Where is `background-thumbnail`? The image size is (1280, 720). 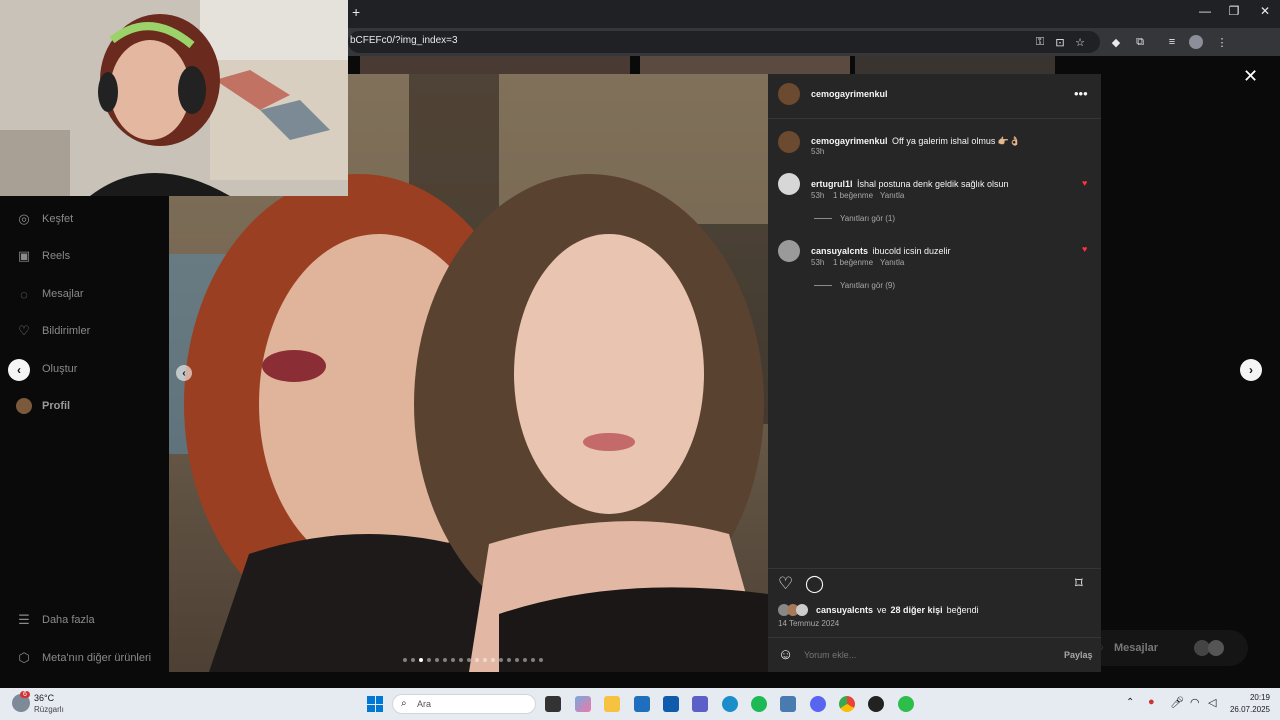
background-thumbnail is located at coordinates (495, 65).